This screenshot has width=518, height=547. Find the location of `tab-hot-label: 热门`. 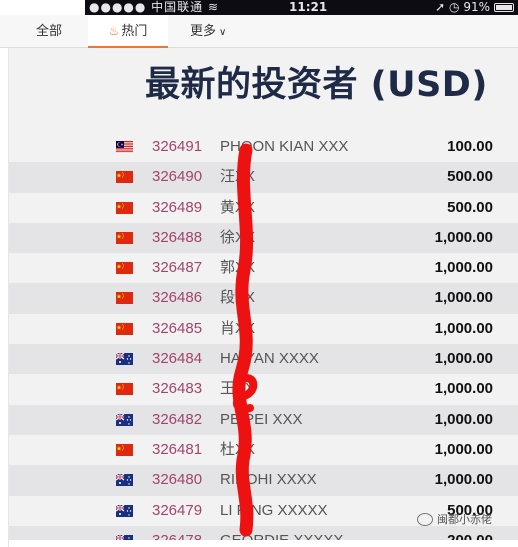

tab-hot-label: 热门 is located at coordinates (134, 31).